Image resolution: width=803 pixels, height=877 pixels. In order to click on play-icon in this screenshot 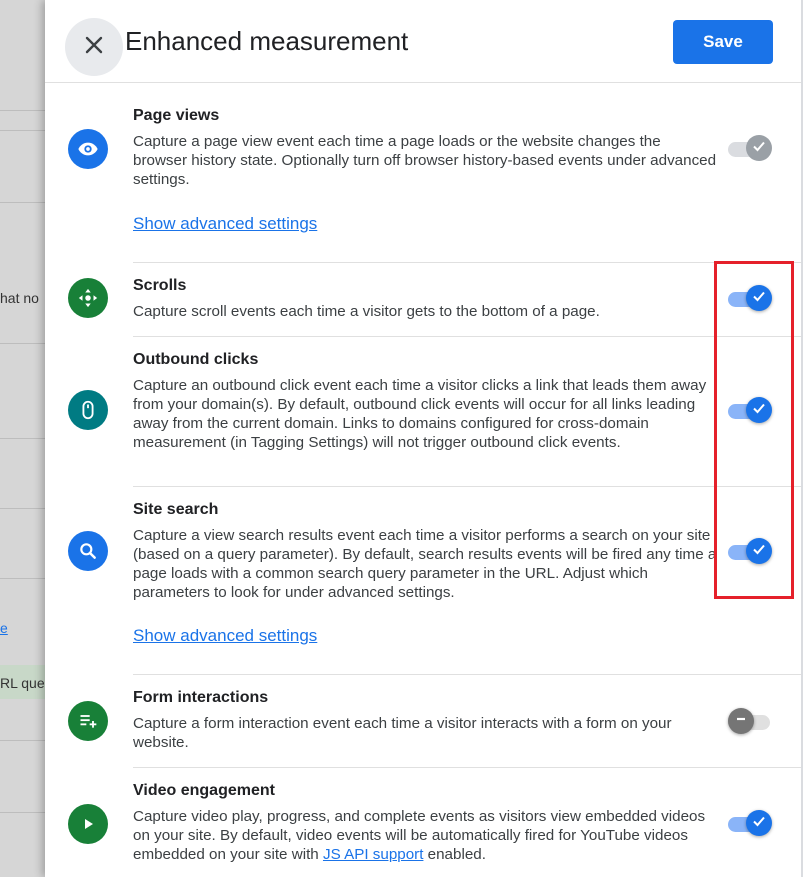, I will do `click(88, 824)`.